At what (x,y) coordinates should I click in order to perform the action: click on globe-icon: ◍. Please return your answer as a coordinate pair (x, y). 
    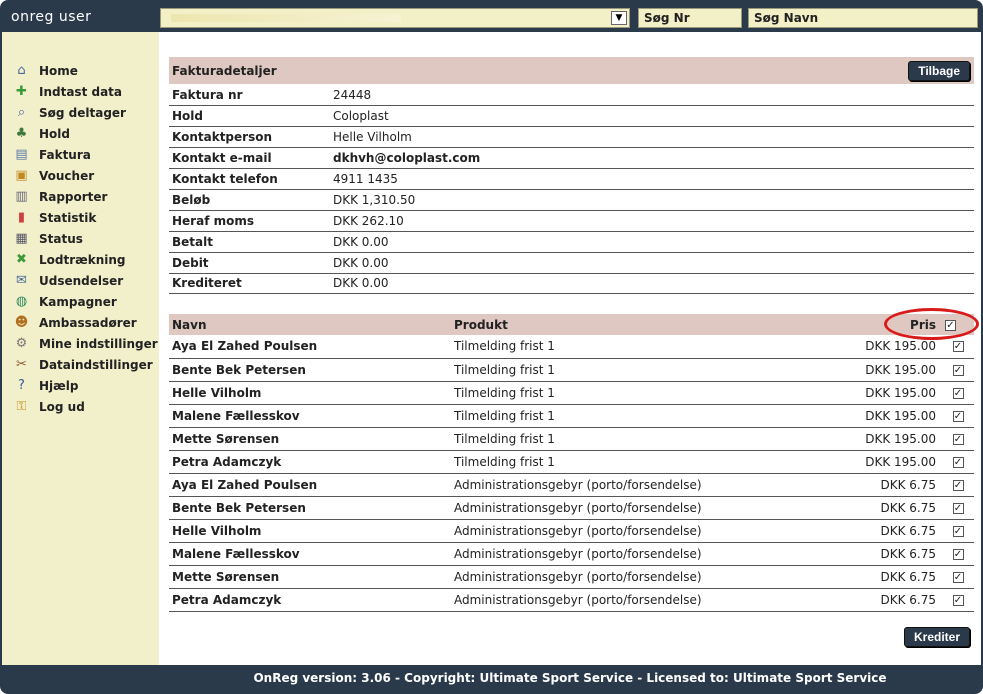
    Looking at the image, I should click on (21, 301).